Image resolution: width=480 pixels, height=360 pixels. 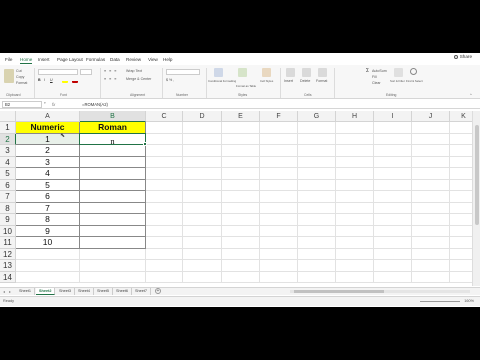 I want to click on cell-b11, so click(x=113, y=243).